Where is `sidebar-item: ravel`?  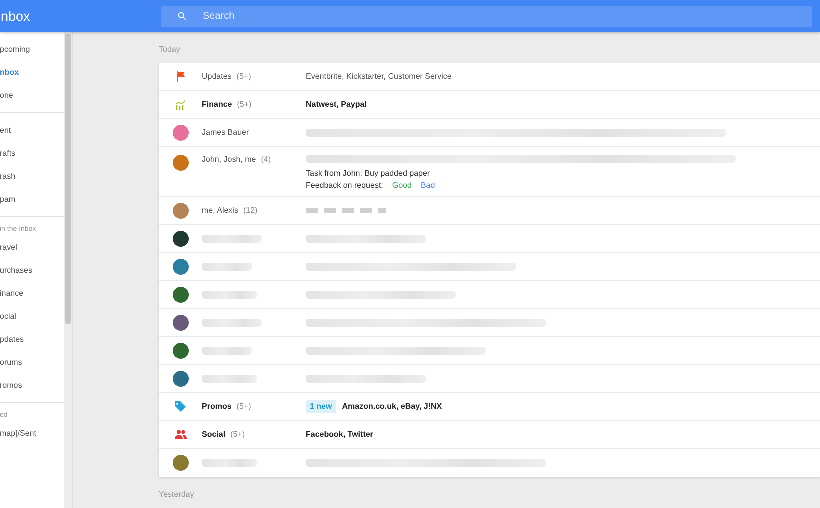 sidebar-item: ravel is located at coordinates (32, 247).